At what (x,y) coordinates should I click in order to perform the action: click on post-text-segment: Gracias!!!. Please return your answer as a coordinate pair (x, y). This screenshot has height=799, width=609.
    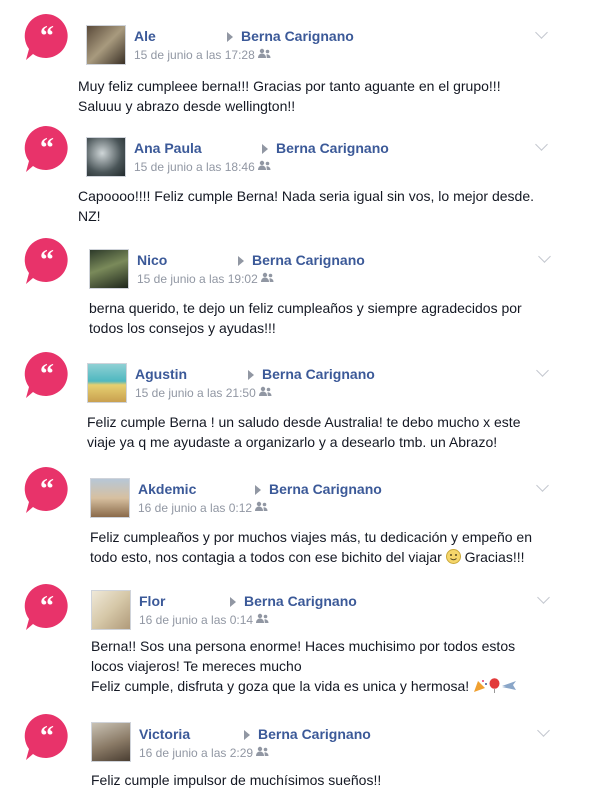
    Looking at the image, I should click on (494, 557).